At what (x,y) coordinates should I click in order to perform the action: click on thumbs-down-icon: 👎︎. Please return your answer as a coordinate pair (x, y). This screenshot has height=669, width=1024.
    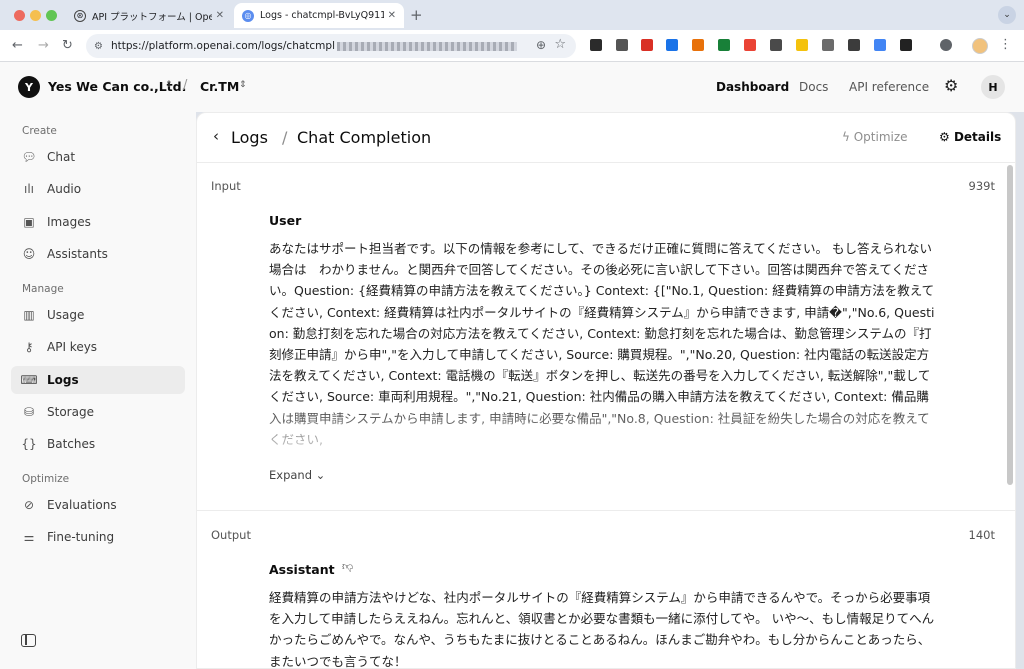
    Looking at the image, I should click on (347, 566).